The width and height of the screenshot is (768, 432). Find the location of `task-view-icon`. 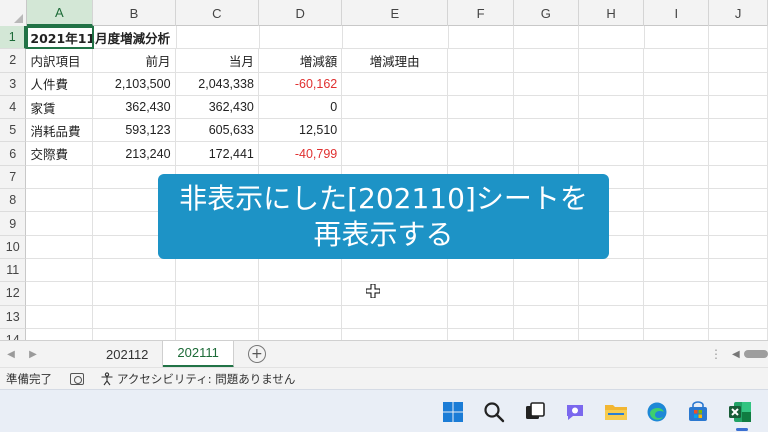

task-view-icon is located at coordinates (535, 412).